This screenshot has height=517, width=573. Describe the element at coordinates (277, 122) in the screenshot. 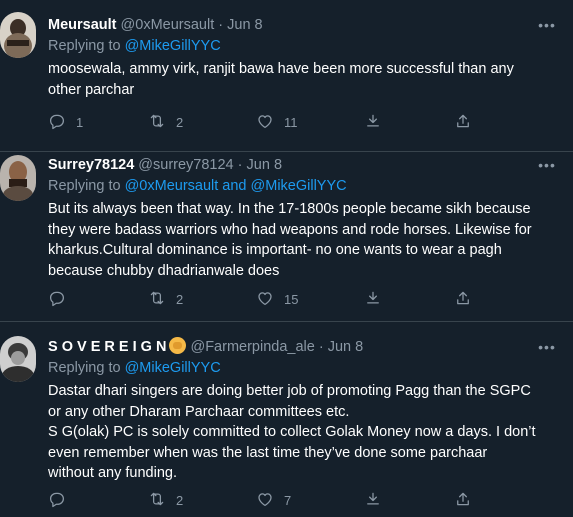

I see `like-button: 11` at that location.